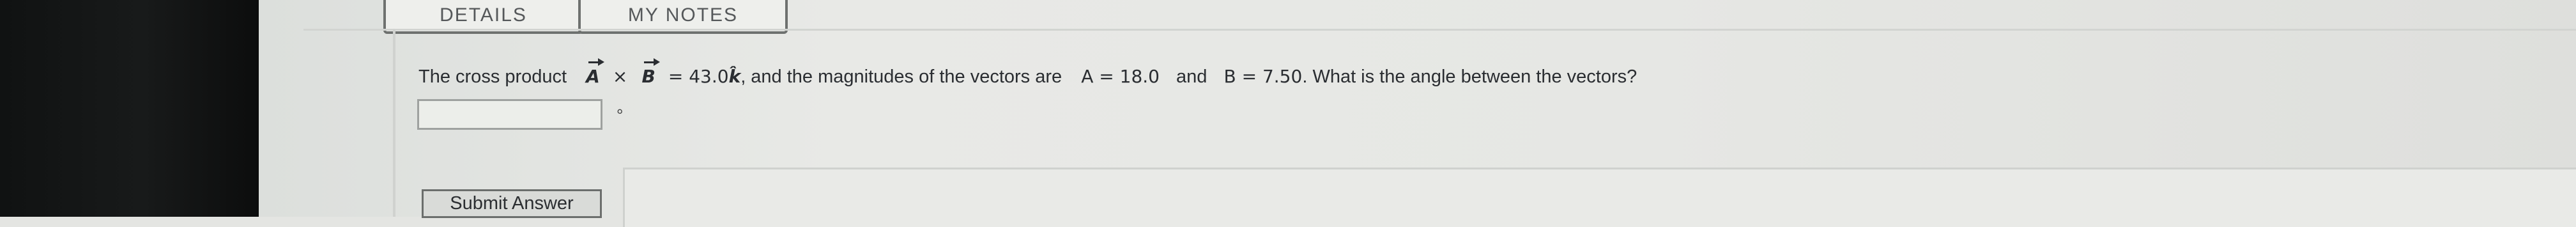 This screenshot has height=227, width=2576. I want to click on my-notes-label: MY NOTES, so click(683, 15).